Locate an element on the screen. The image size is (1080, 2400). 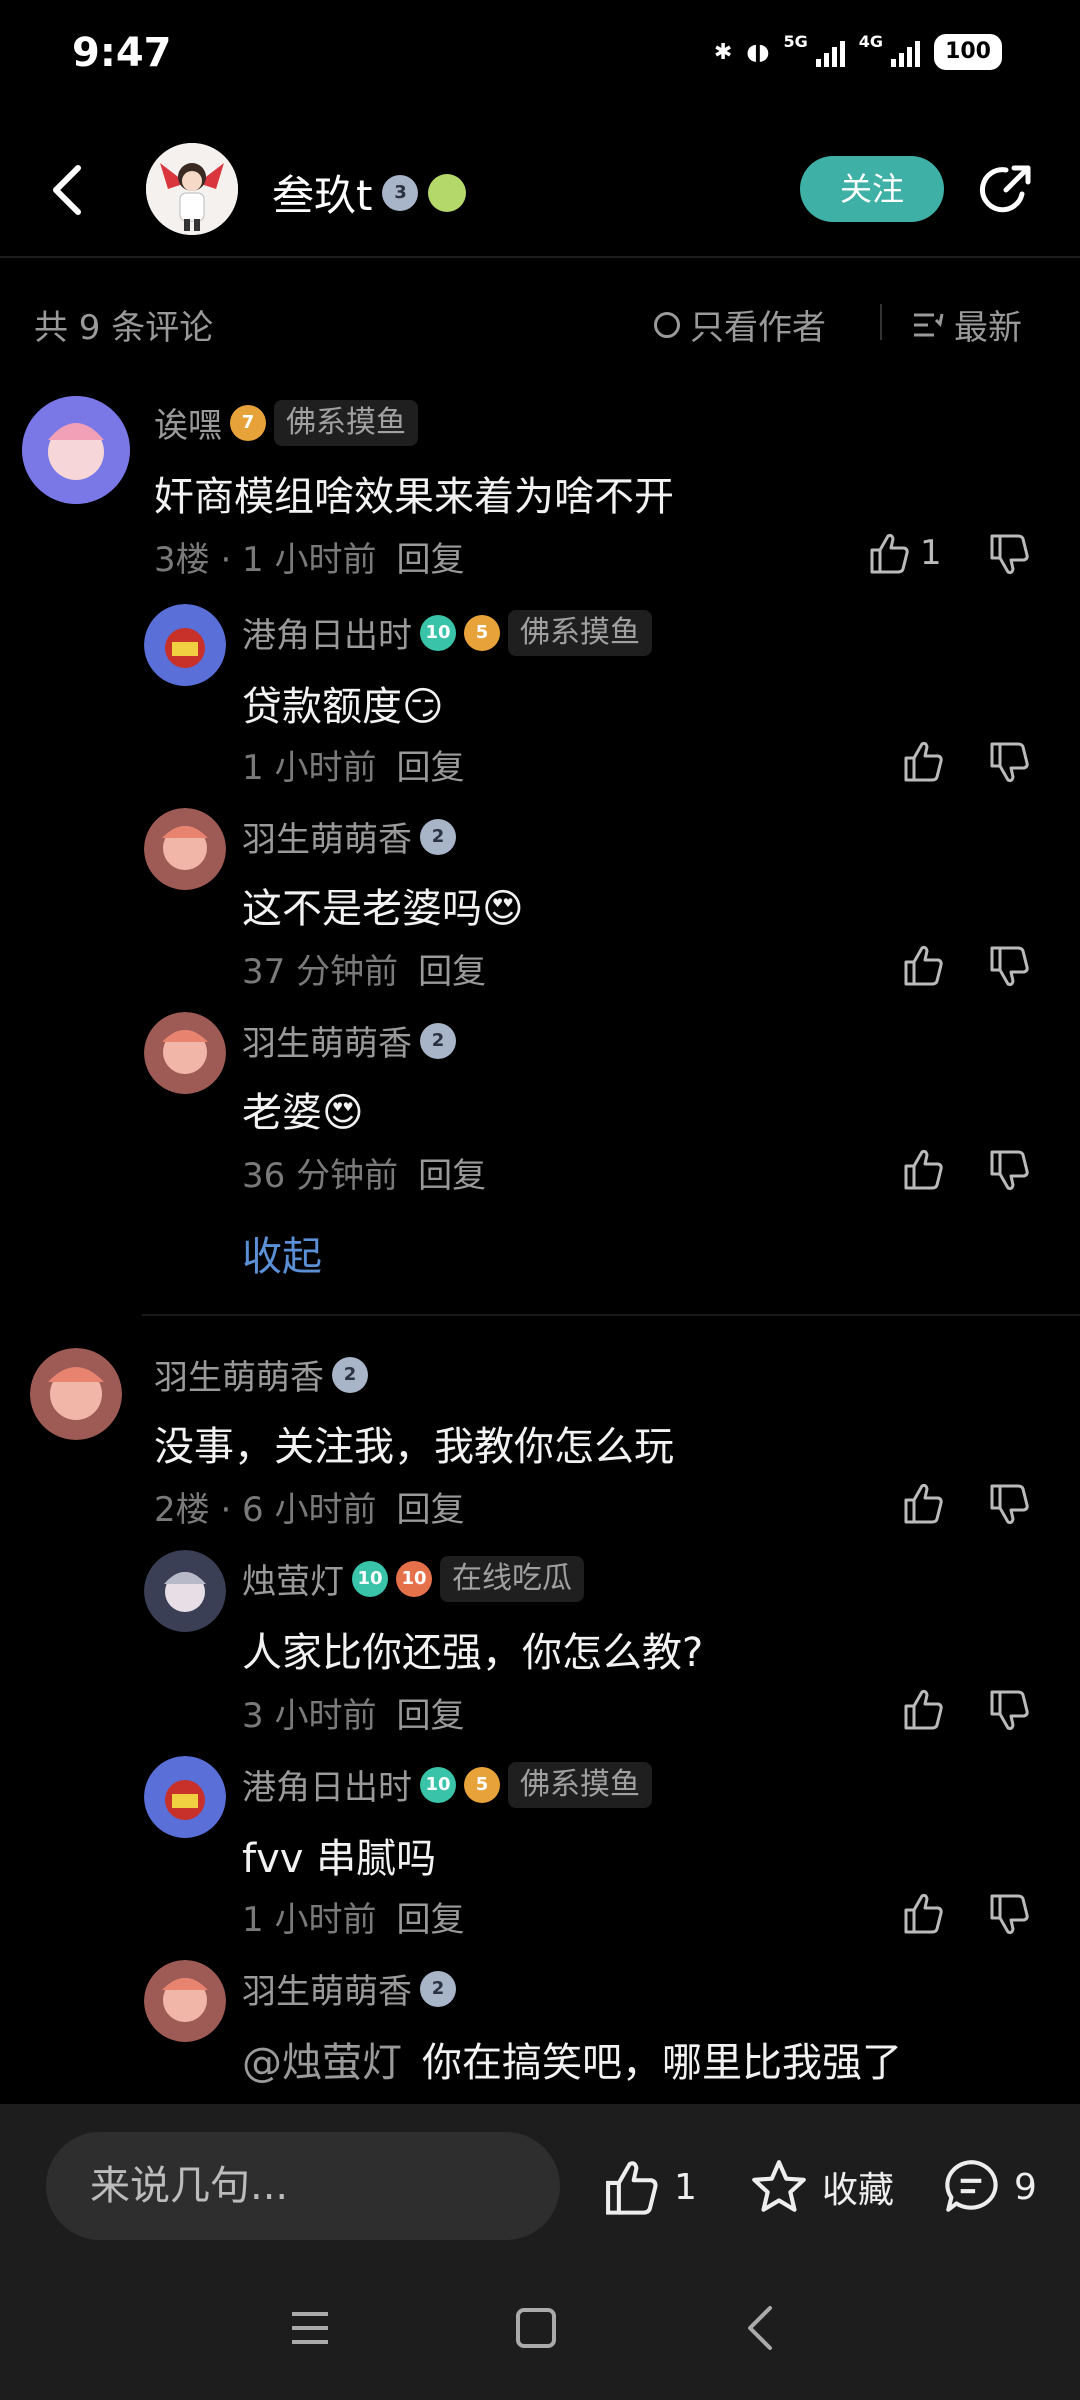
only-author-label: 只看作者 is located at coordinates (758, 328).